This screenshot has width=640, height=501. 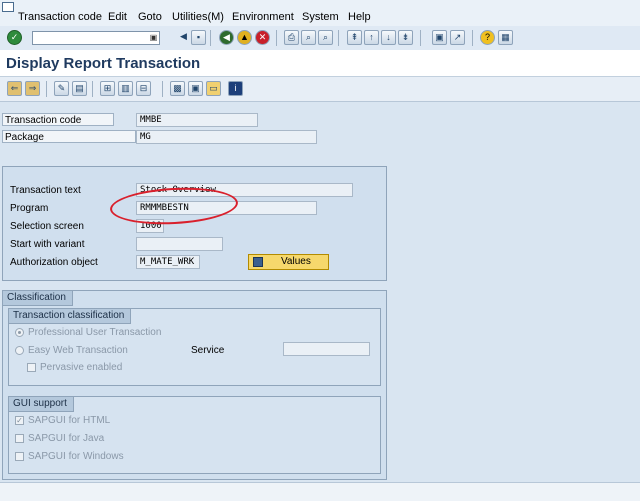 What do you see at coordinates (47, 244) in the screenshot?
I see `start-with-variant-label: Start with variant` at bounding box center [47, 244].